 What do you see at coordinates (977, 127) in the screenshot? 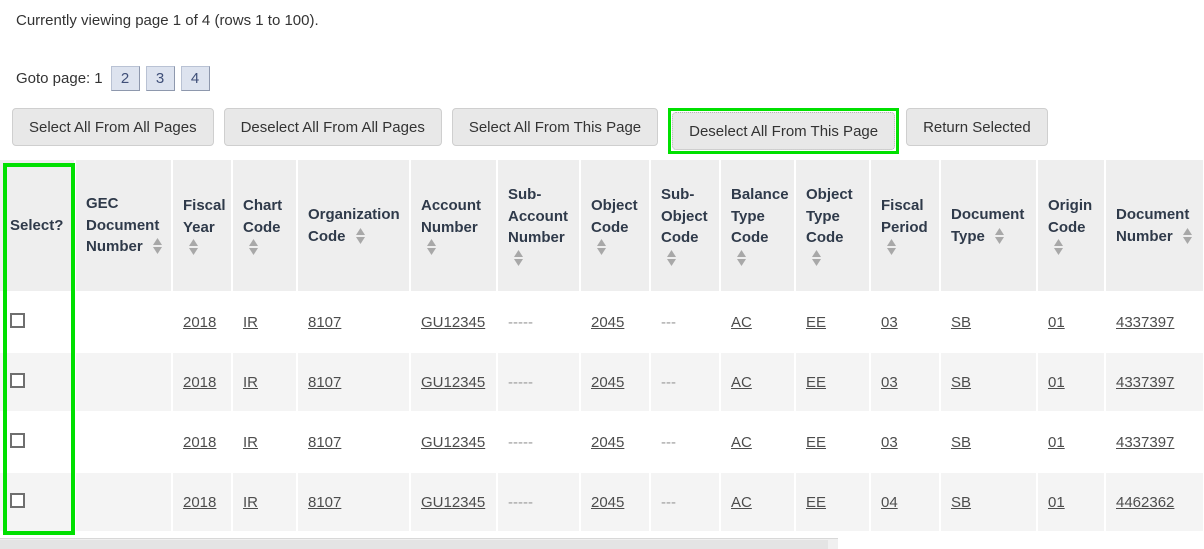
I see `return-selected-button: Return Selected` at bounding box center [977, 127].